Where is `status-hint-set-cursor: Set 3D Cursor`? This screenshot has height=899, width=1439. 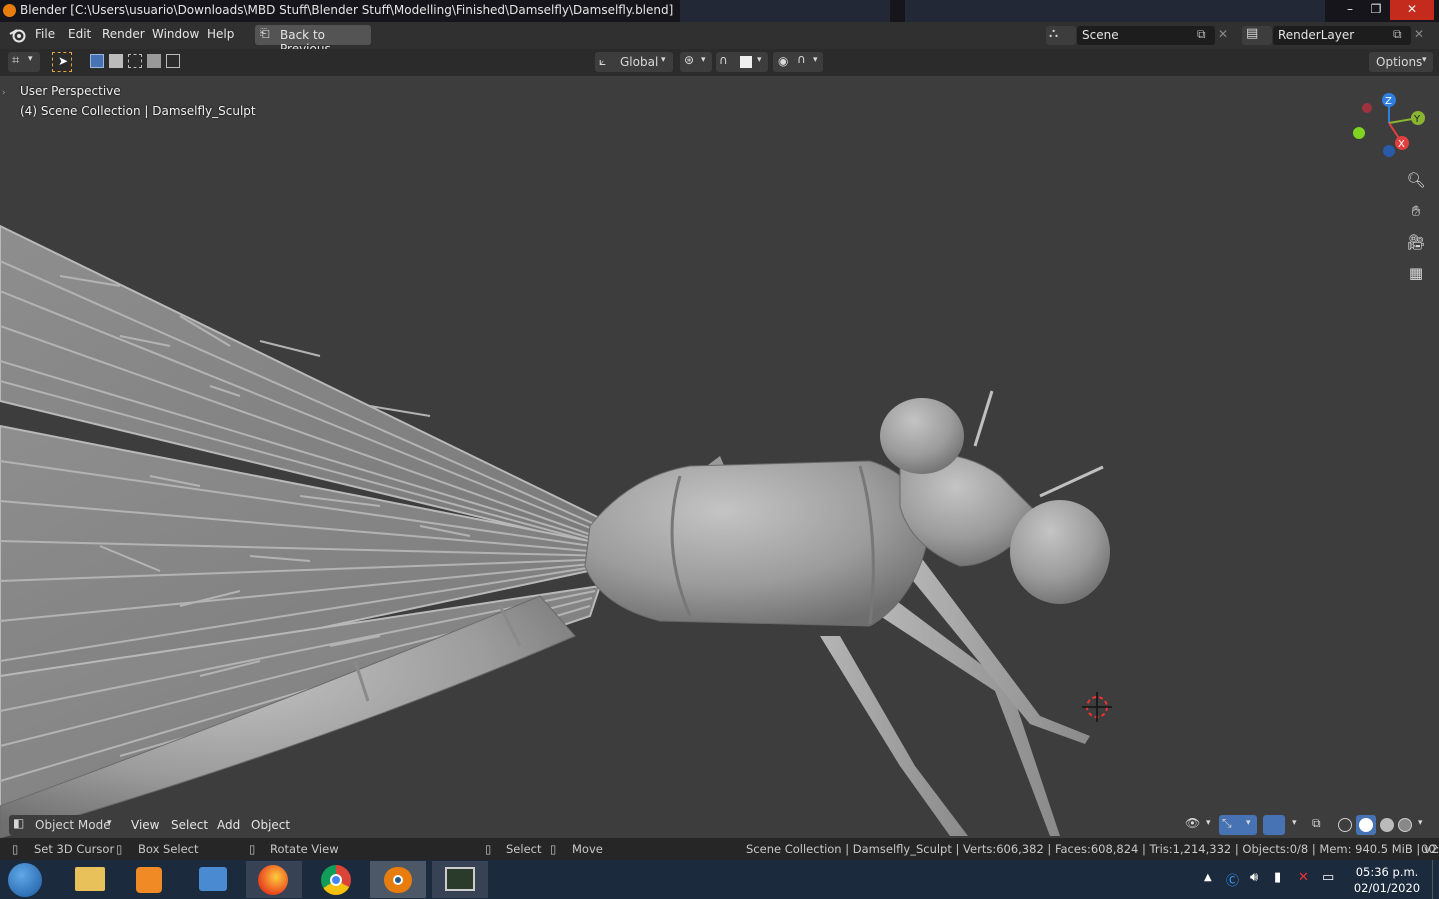
status-hint-set-cursor: Set 3D Cursor is located at coordinates (74, 849).